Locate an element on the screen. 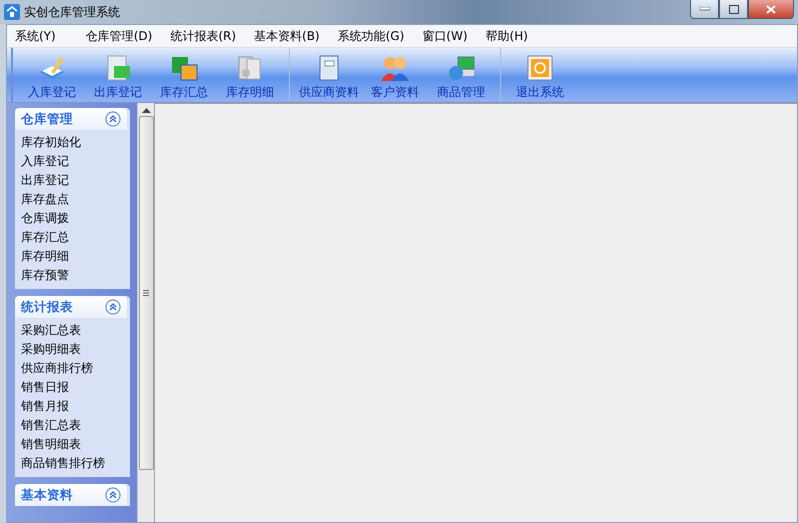 The image size is (798, 523). toolbar-button: 出库登记 is located at coordinates (118, 75).